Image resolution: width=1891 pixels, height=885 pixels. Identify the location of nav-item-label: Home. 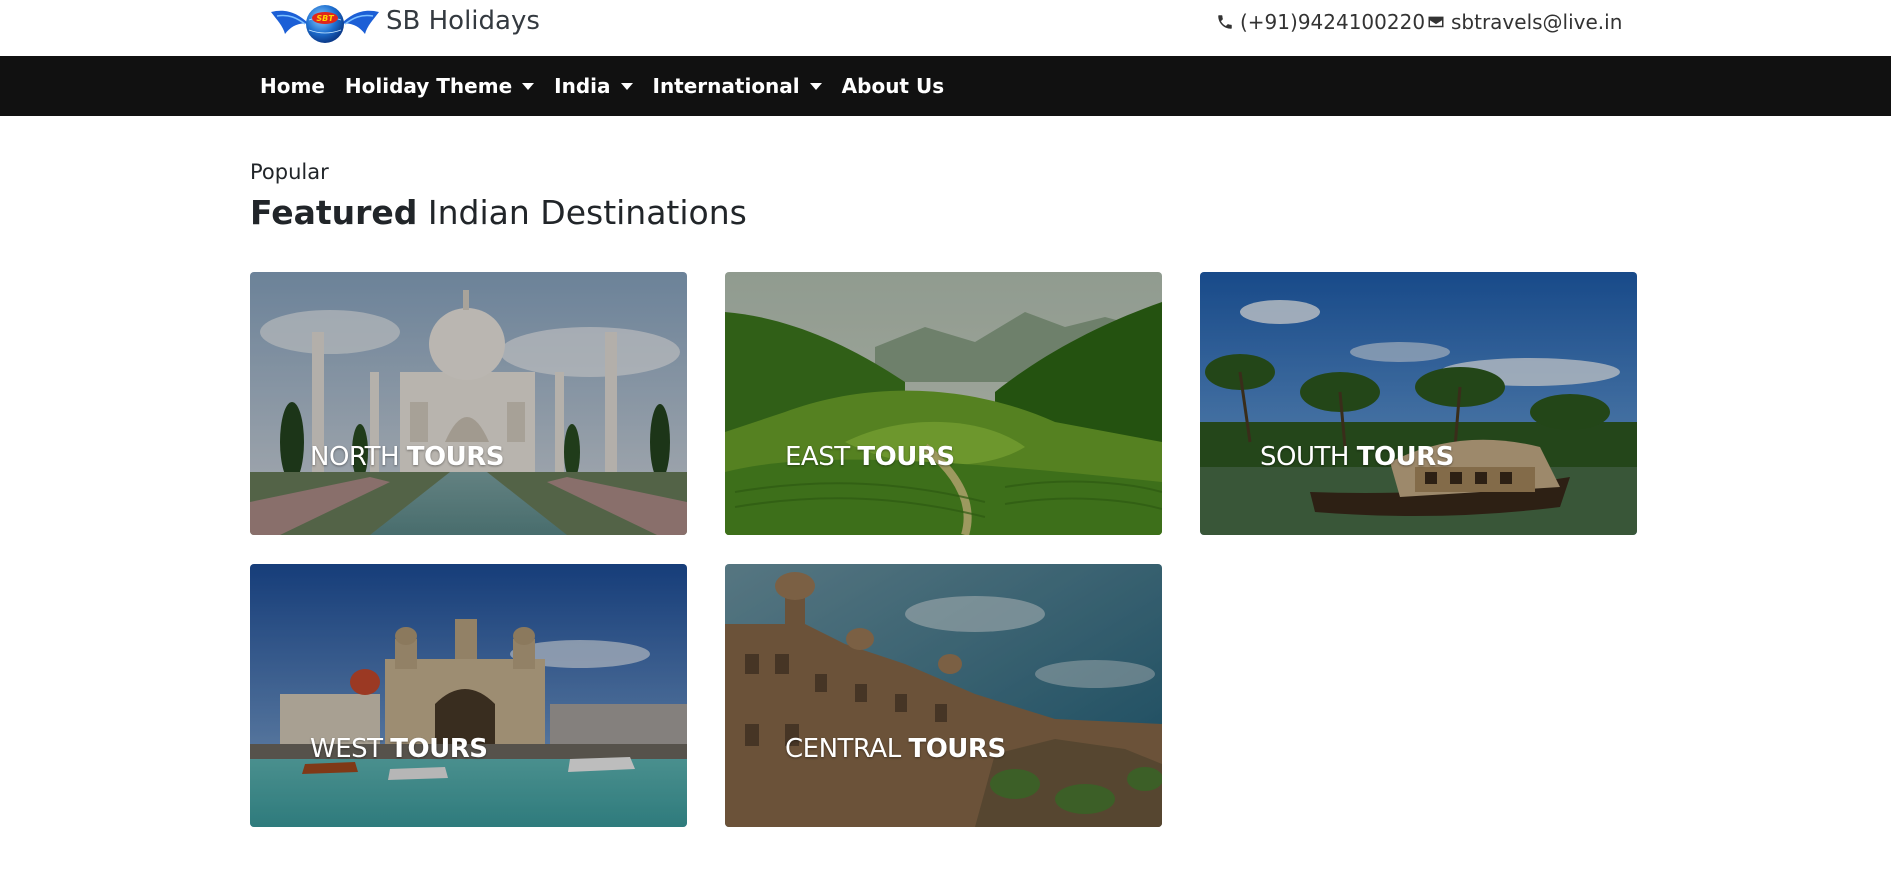
(292, 86).